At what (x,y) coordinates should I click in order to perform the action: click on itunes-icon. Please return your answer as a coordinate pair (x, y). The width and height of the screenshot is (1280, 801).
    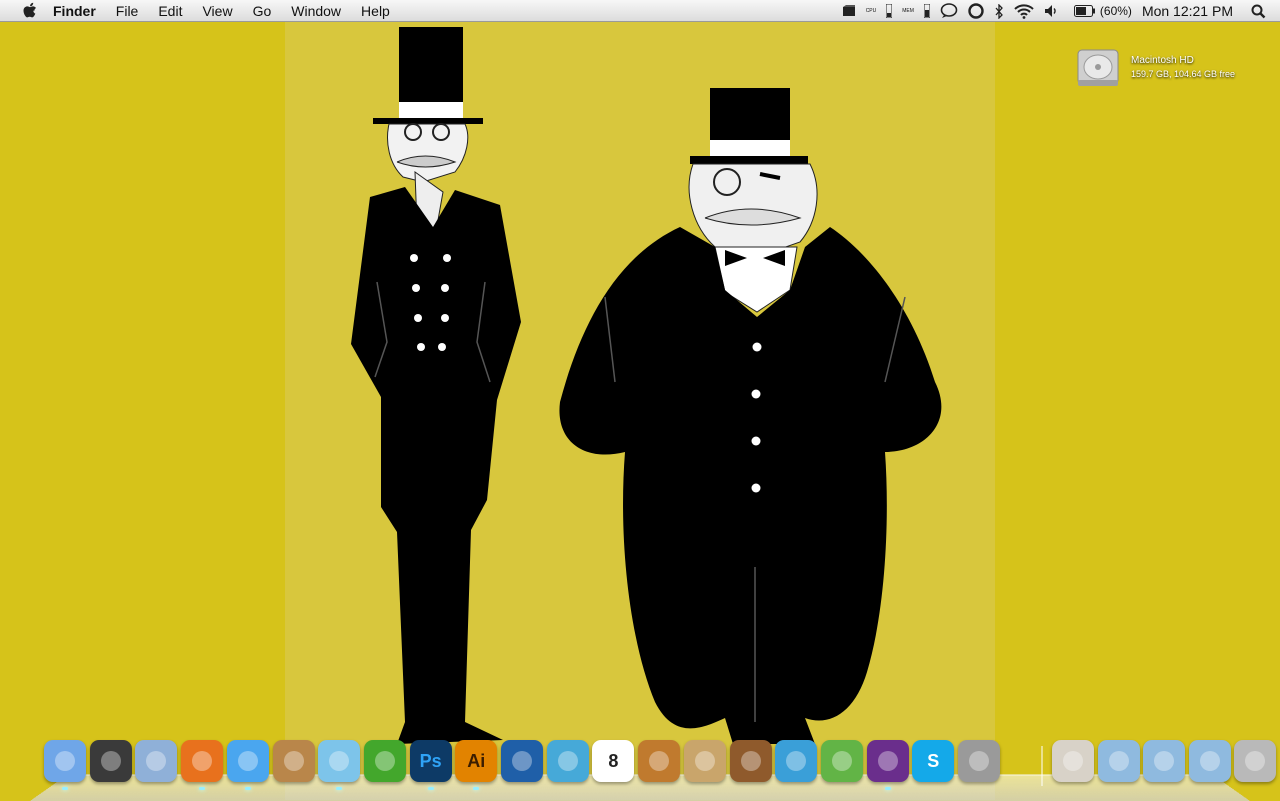
    Looking at the image, I should click on (339, 761).